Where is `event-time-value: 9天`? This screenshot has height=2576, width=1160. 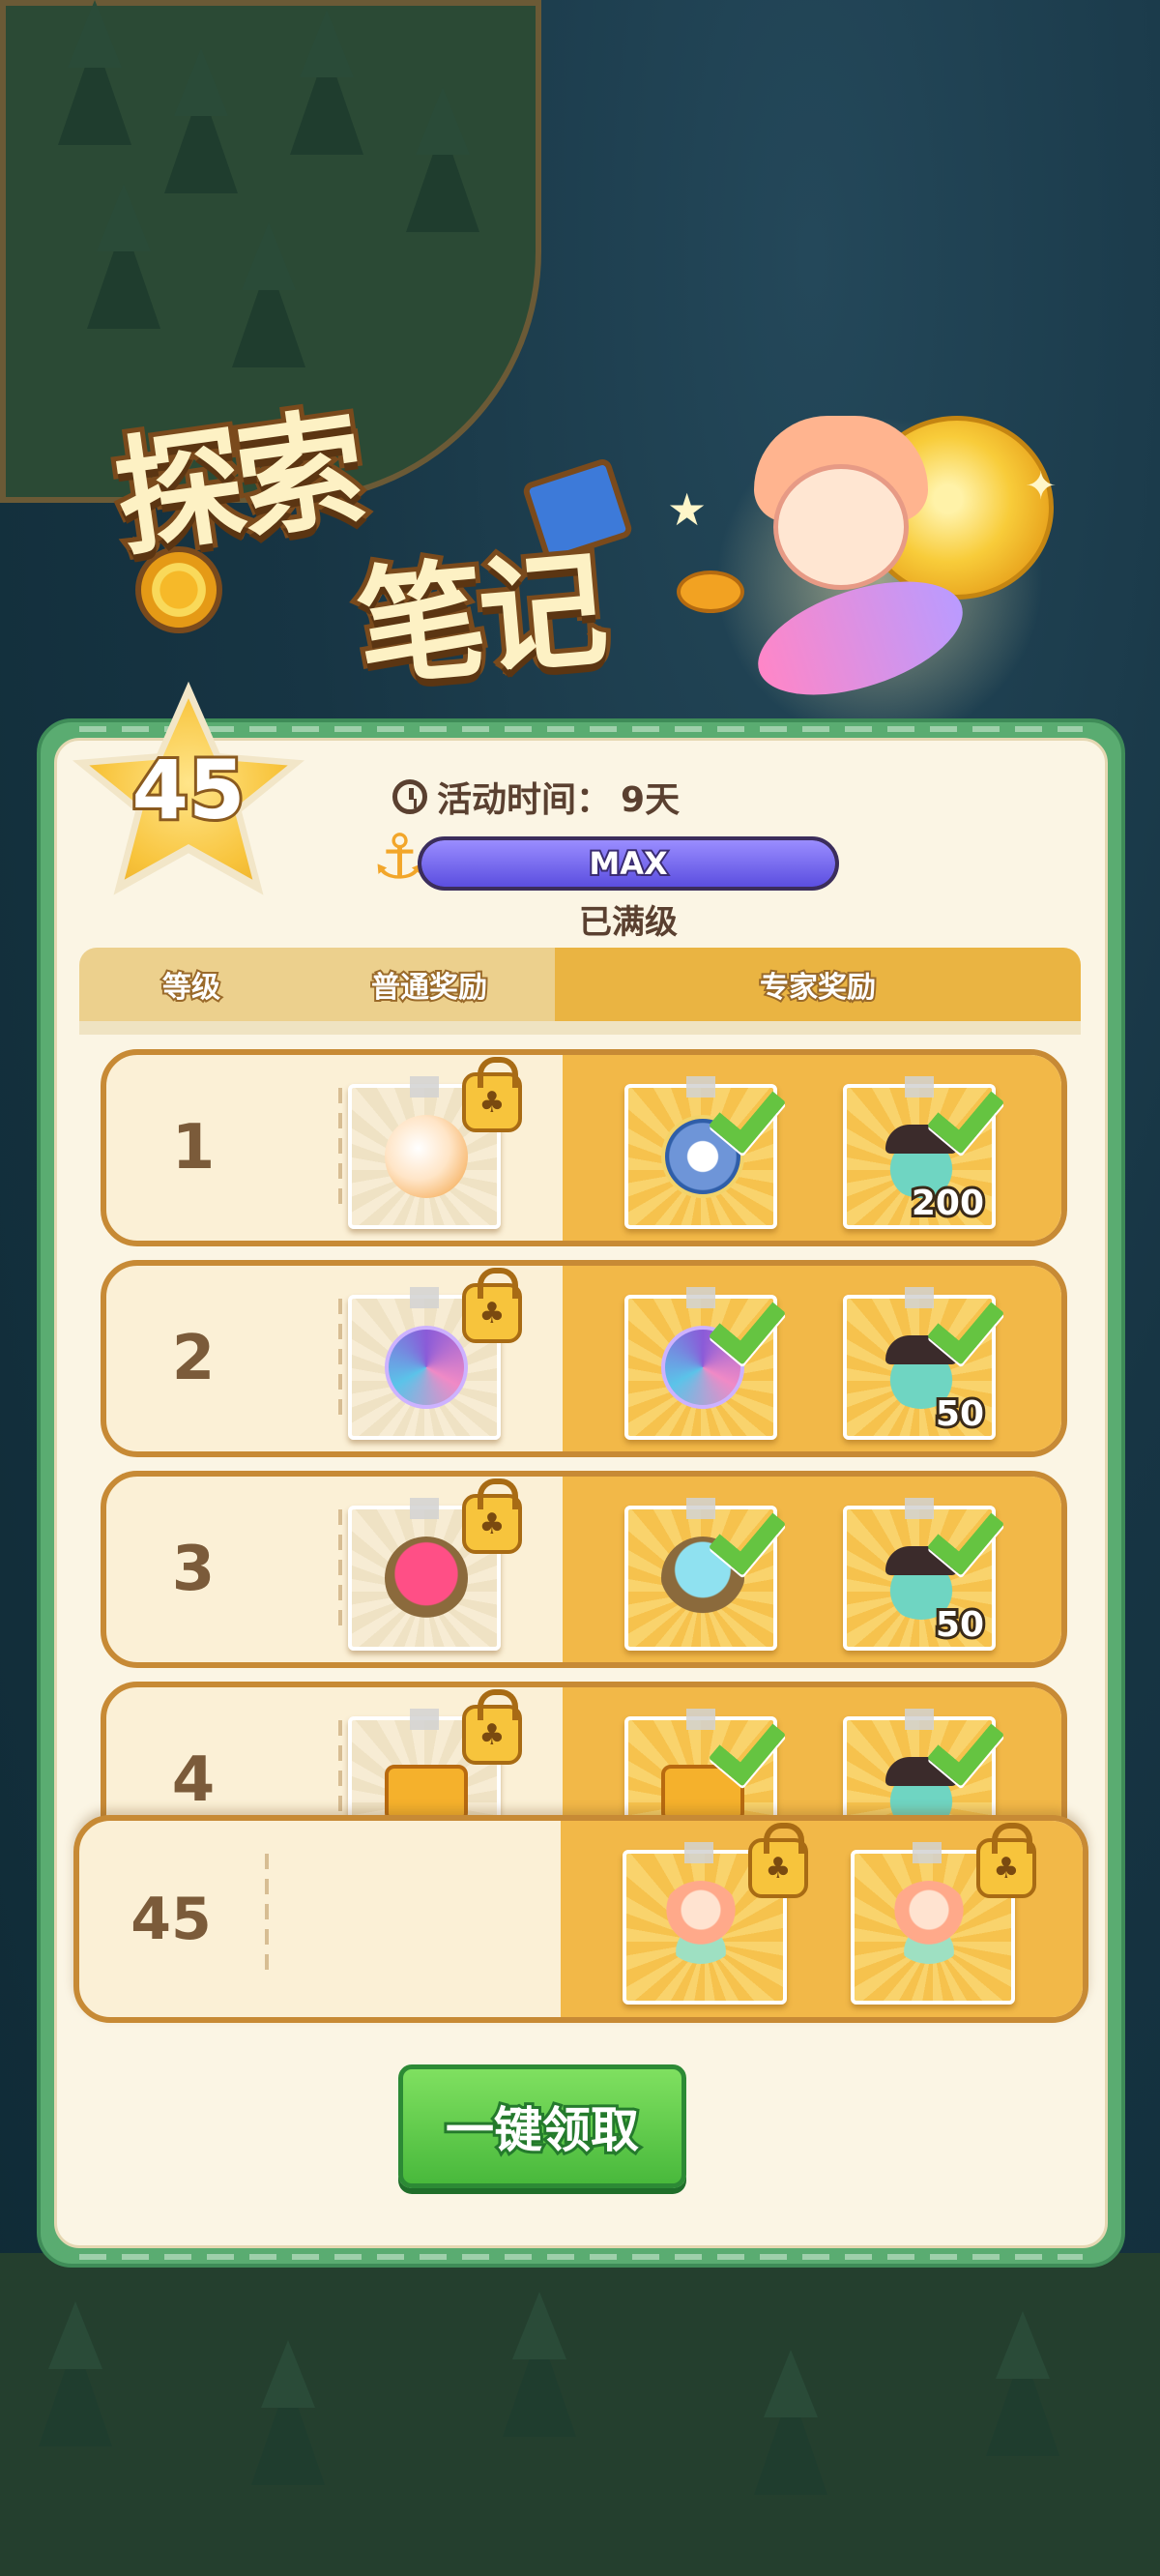 event-time-value: 9天 is located at coordinates (651, 800).